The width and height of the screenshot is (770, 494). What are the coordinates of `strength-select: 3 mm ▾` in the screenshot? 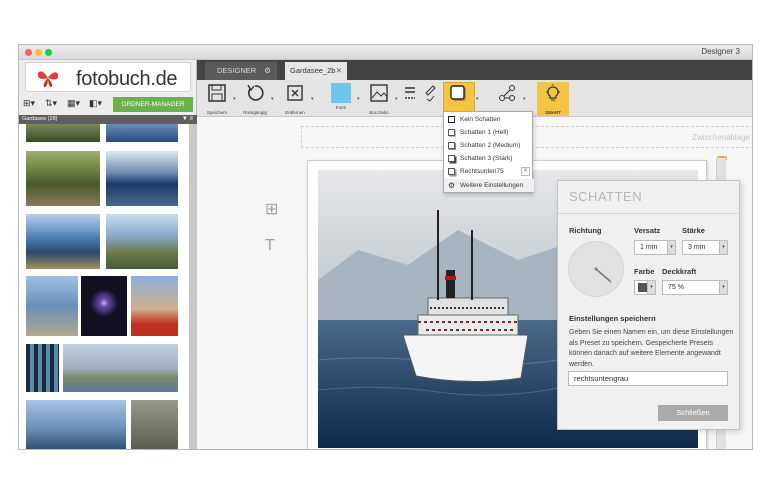 It's located at (705, 247).